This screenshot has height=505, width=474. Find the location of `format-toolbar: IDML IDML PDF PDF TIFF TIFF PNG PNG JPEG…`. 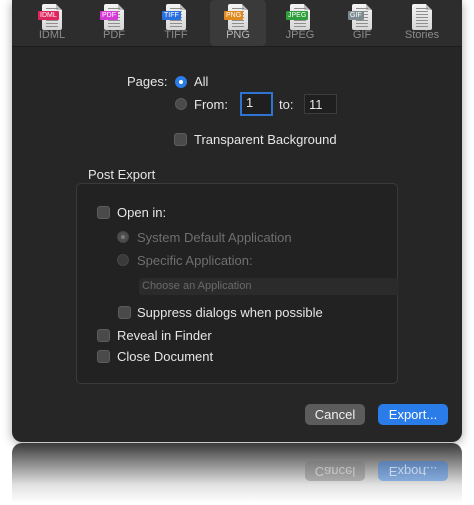

format-toolbar: IDML IDML PDF PDF TIFF TIFF PNG PNG JPEG… is located at coordinates (237, 23).